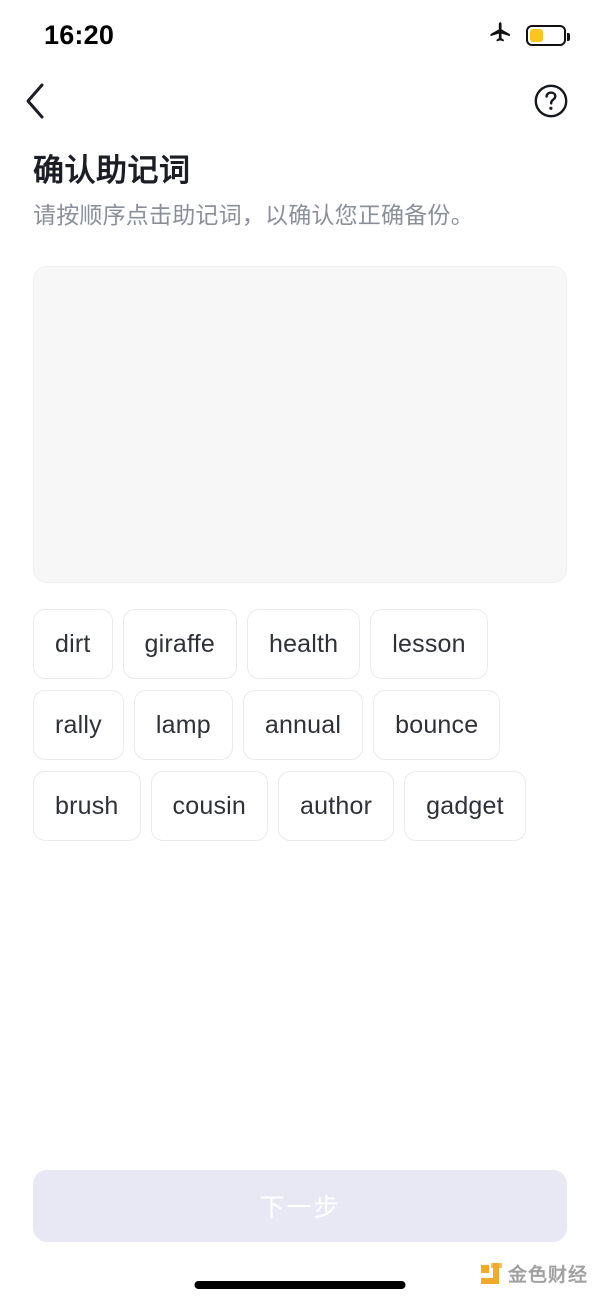 Image resolution: width=600 pixels, height=1299 pixels. Describe the element at coordinates (300, 103) in the screenshot. I see `navigation-bar` at that location.